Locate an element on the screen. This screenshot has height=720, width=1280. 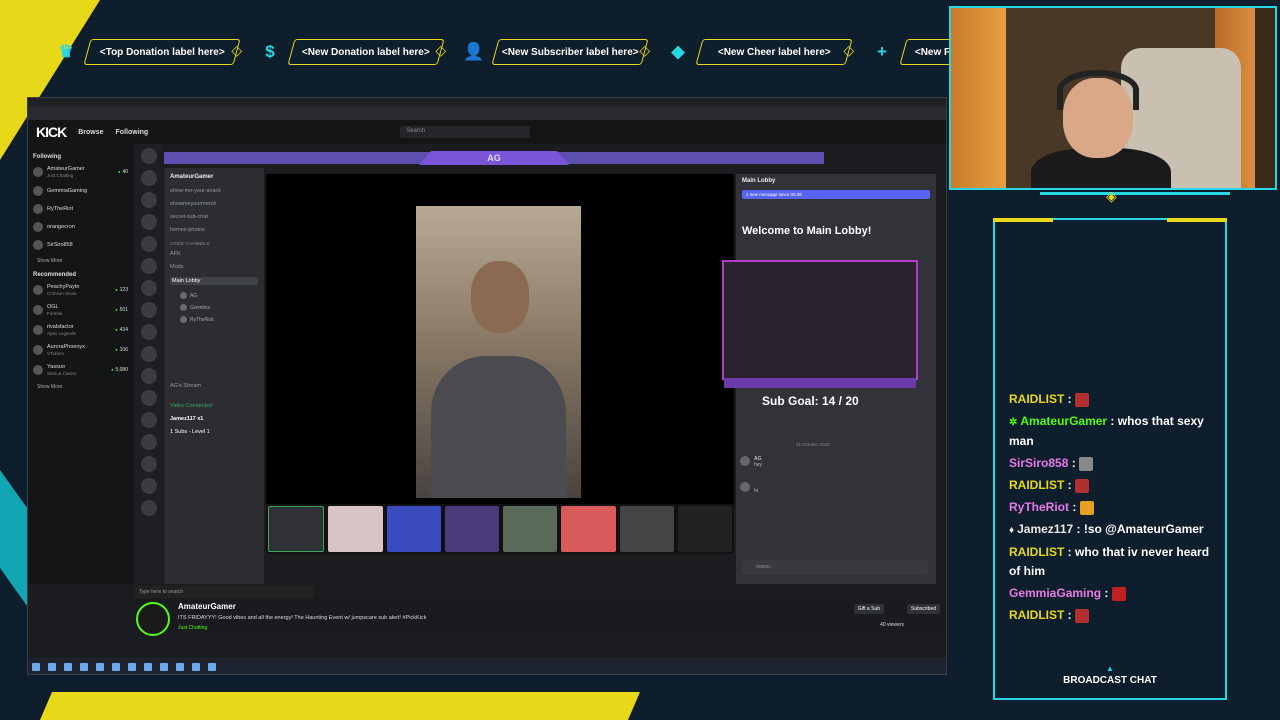
nav-following: Following is located at coordinates (132, 132).